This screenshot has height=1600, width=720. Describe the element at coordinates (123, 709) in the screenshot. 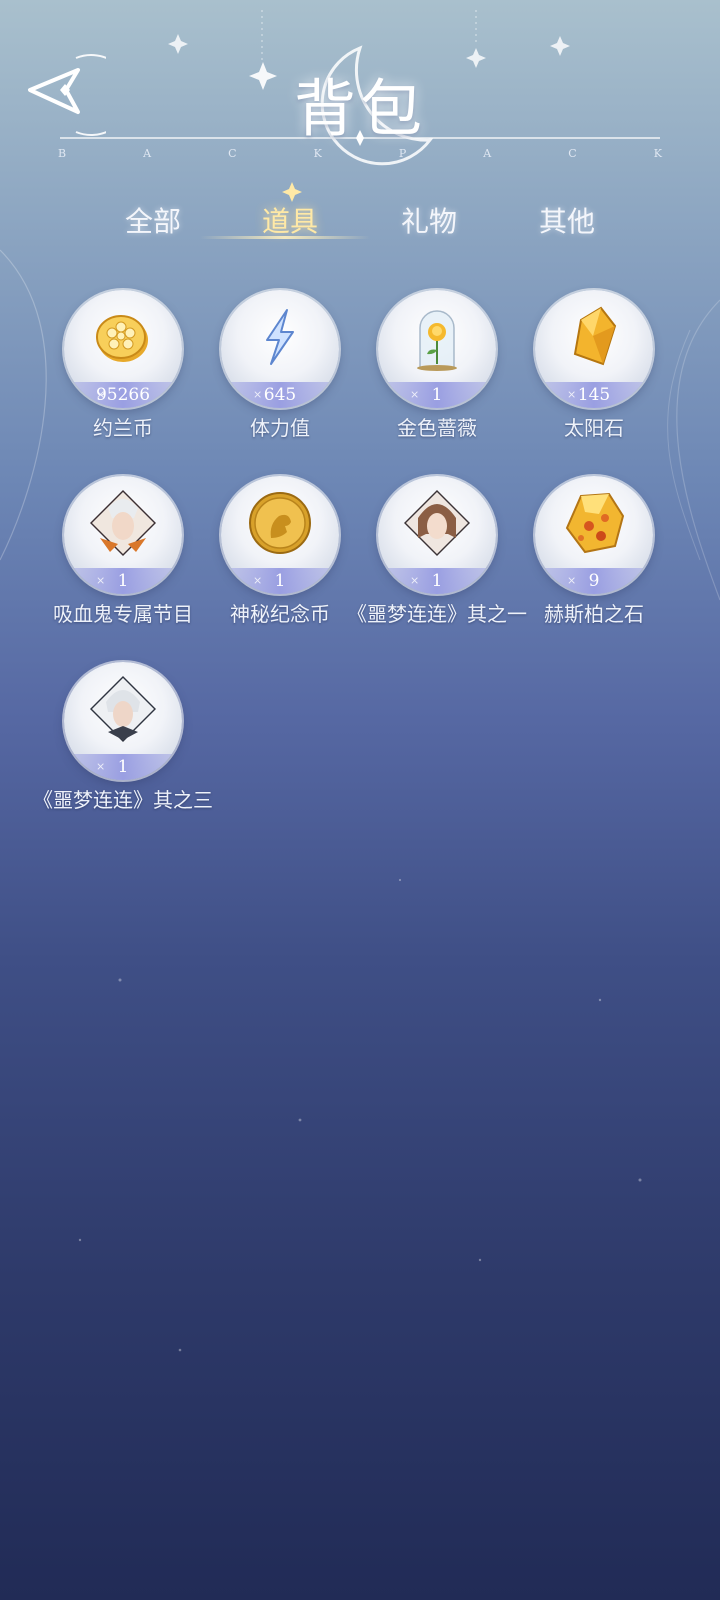

I see `white-hair-portrait-icon` at that location.